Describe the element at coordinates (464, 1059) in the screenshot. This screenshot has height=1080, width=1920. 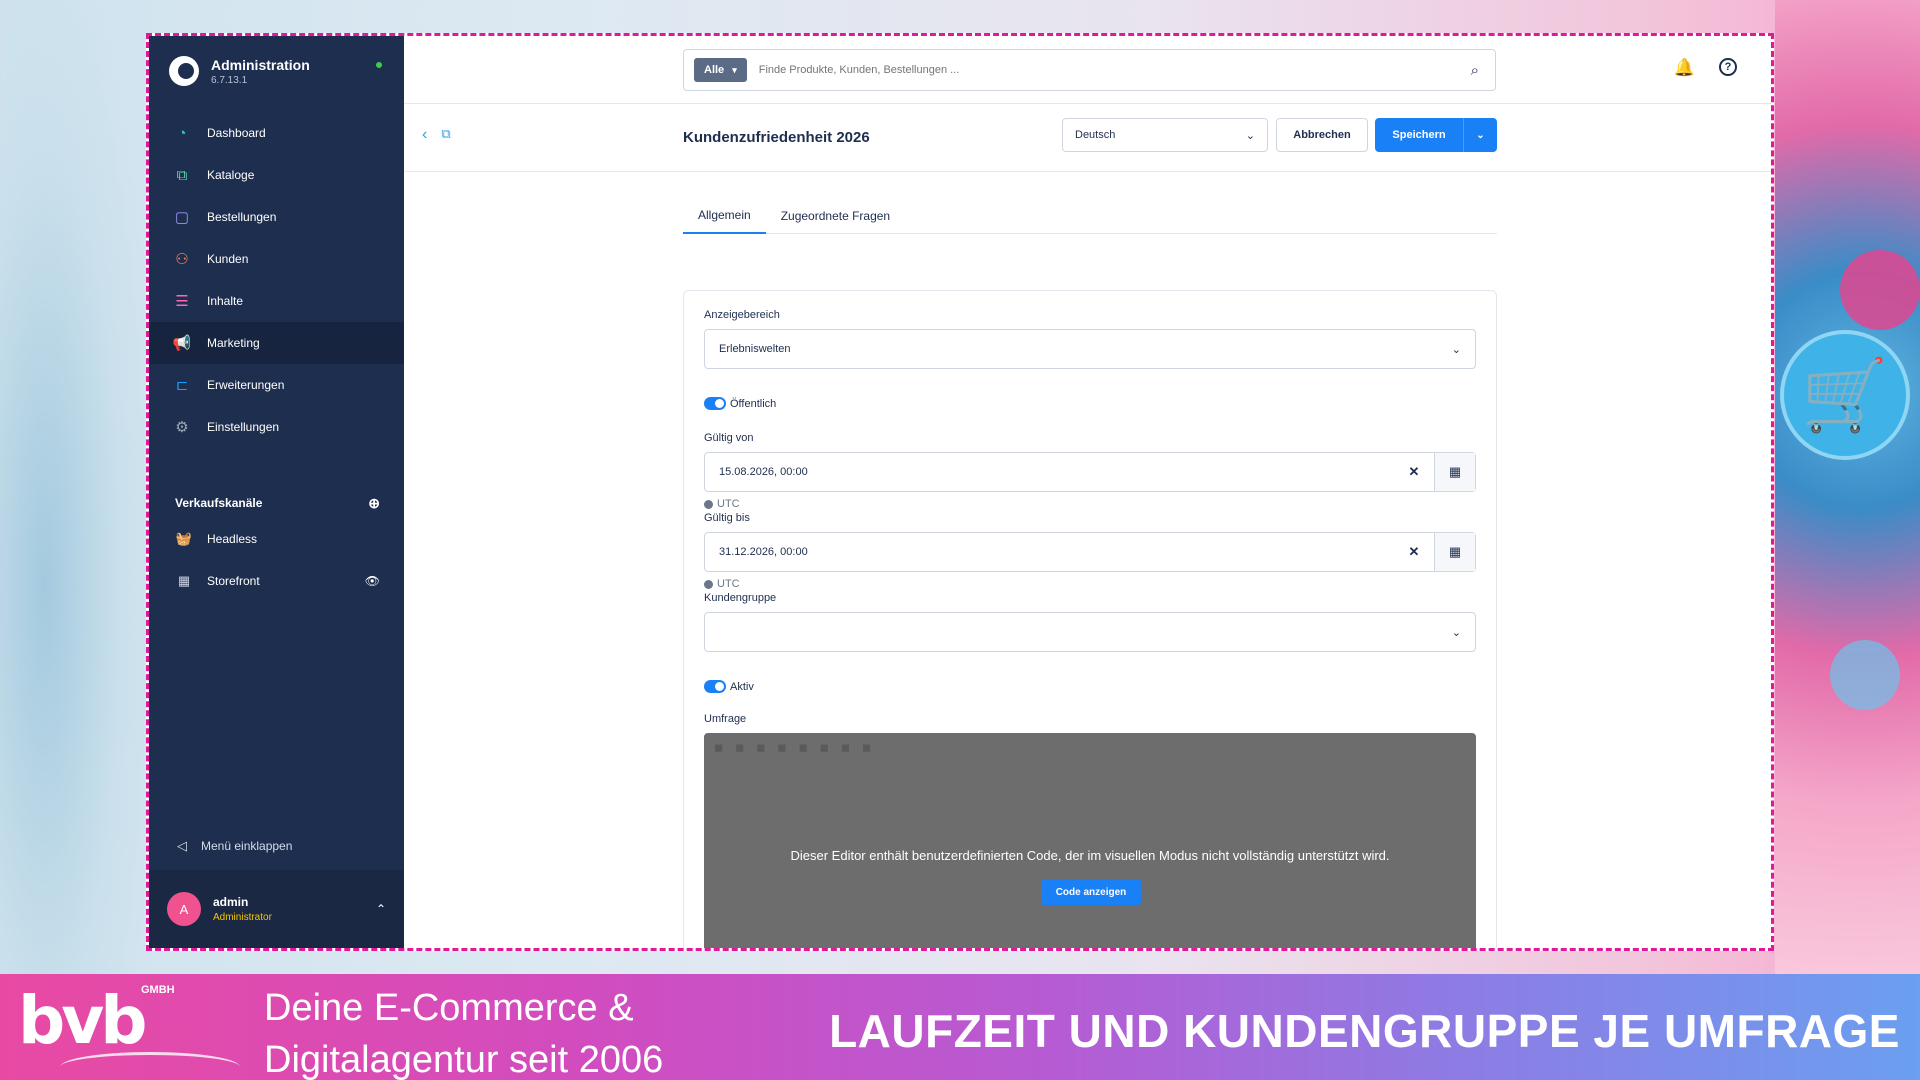
I see `tagline-line-2: Digitalagentur seit 2006` at that location.